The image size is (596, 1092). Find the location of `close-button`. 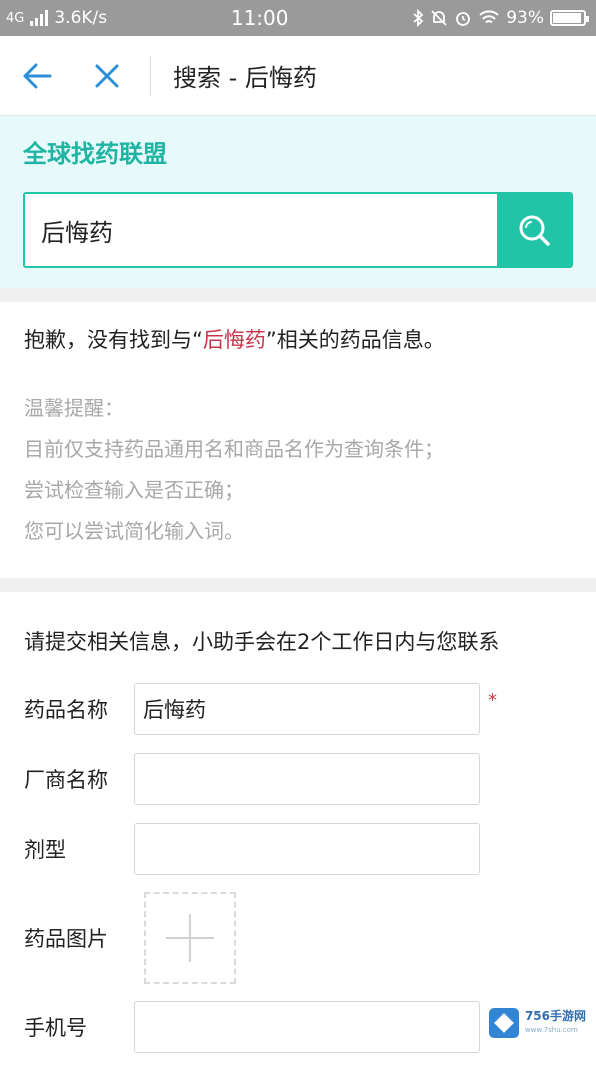

close-button is located at coordinates (107, 76).